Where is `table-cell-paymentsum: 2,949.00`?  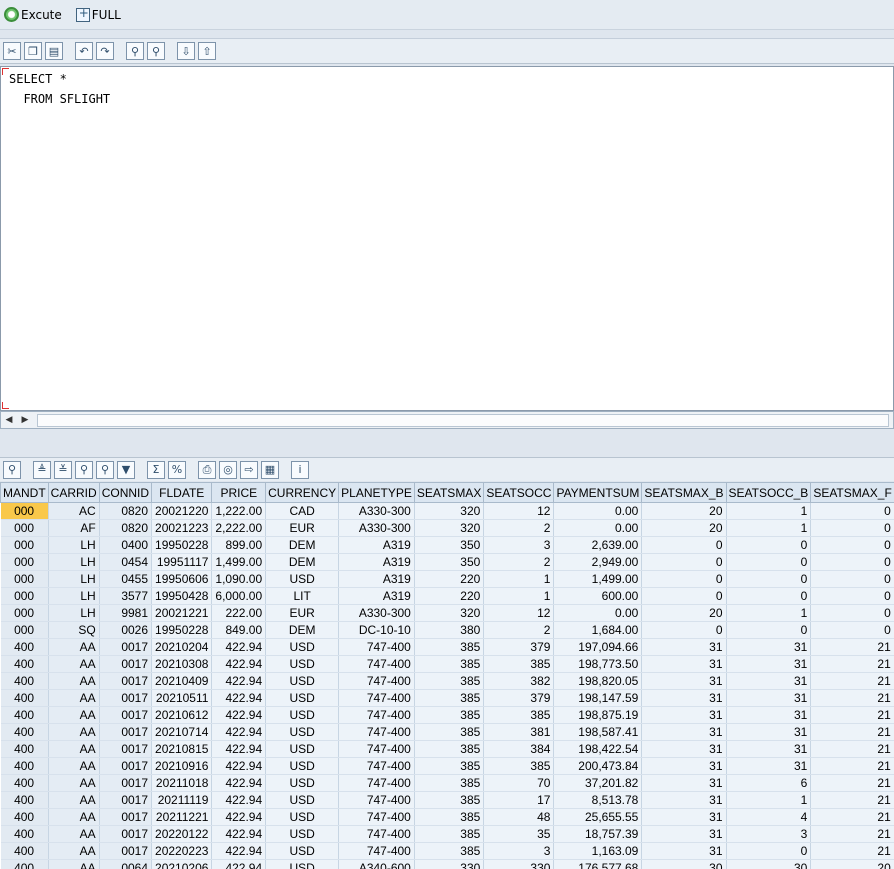 table-cell-paymentsum: 2,949.00 is located at coordinates (598, 562).